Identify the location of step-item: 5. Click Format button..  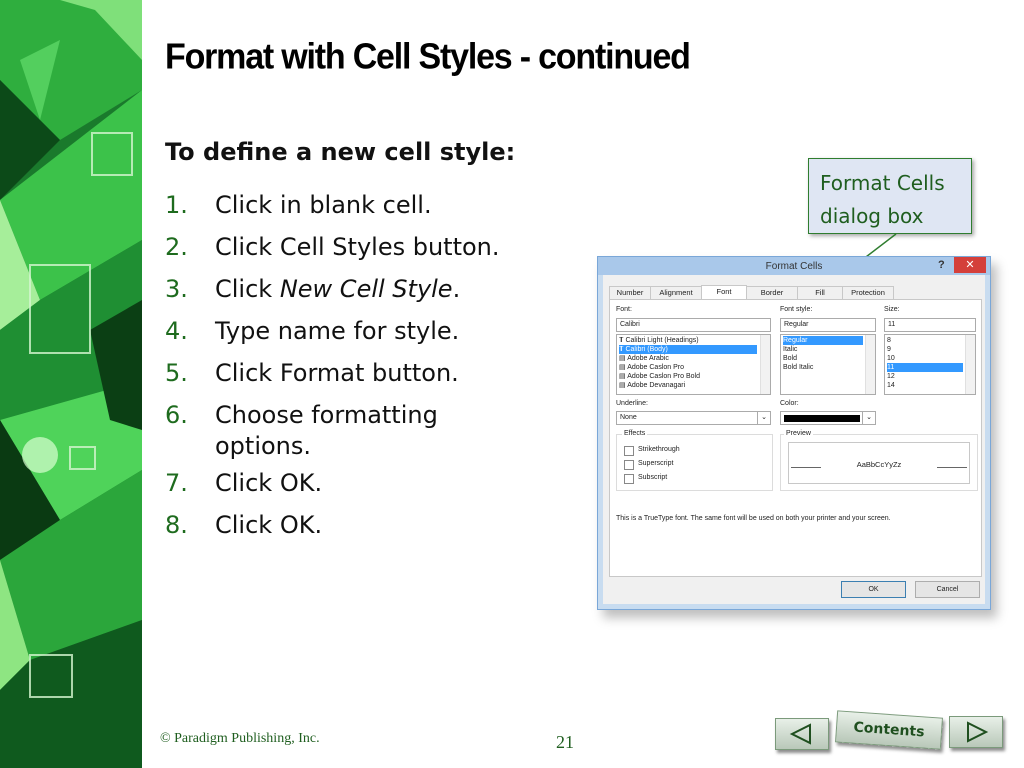
(355, 373).